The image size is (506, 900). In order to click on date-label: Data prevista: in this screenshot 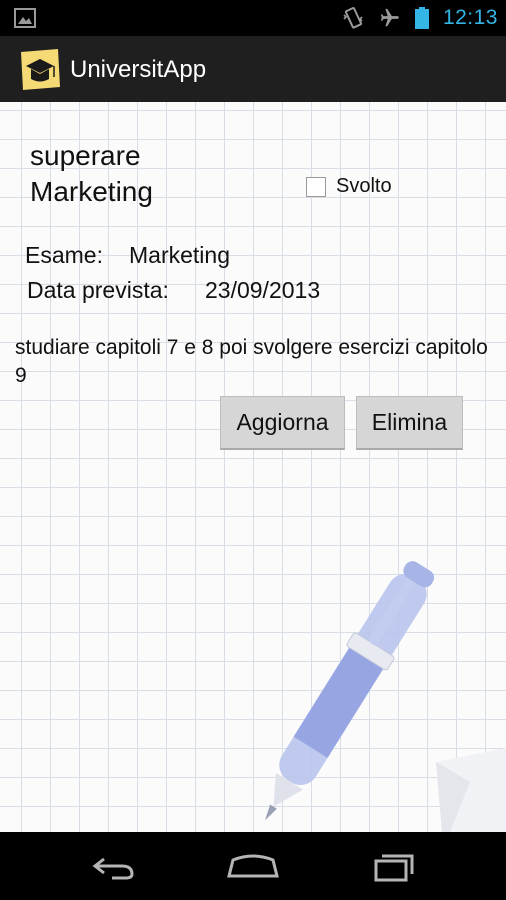, I will do `click(98, 290)`.